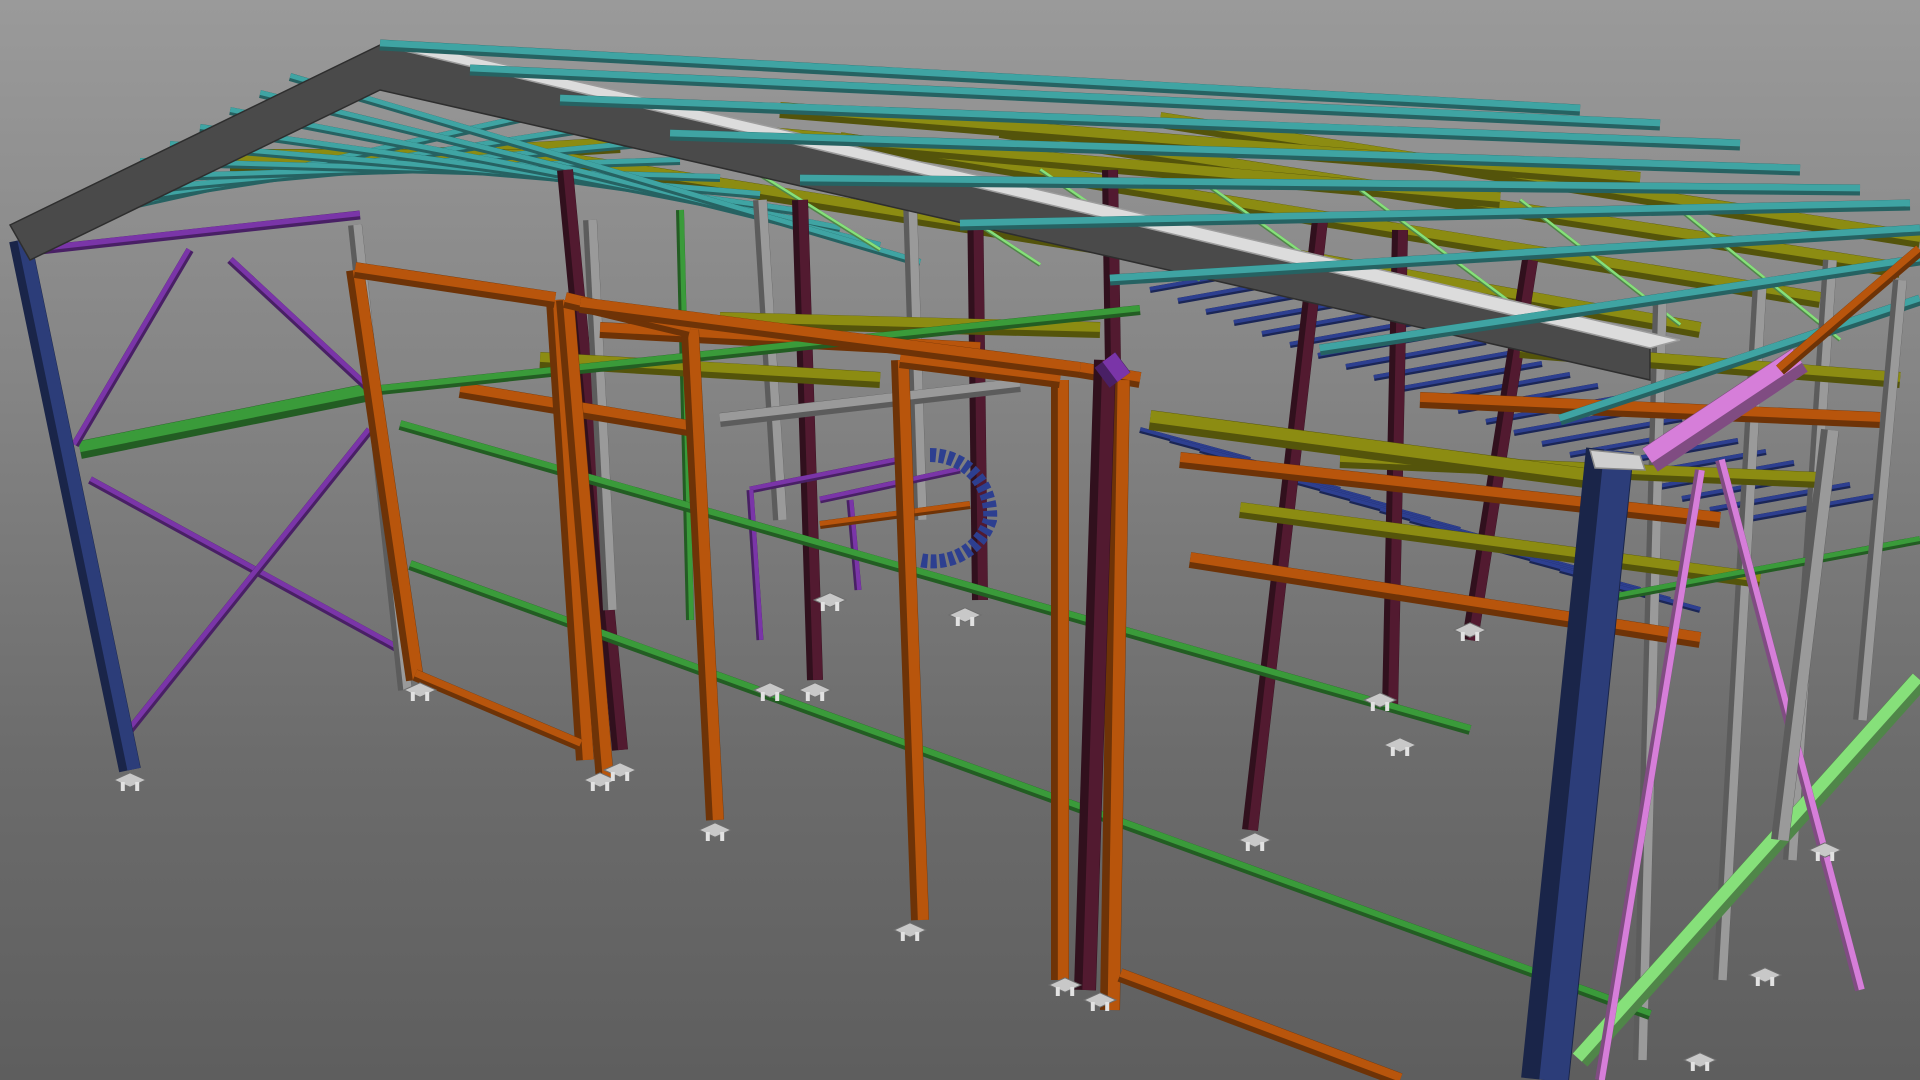 The image size is (1920, 1080). What do you see at coordinates (455, 285) in the screenshot?
I see `door-frame-head` at bounding box center [455, 285].